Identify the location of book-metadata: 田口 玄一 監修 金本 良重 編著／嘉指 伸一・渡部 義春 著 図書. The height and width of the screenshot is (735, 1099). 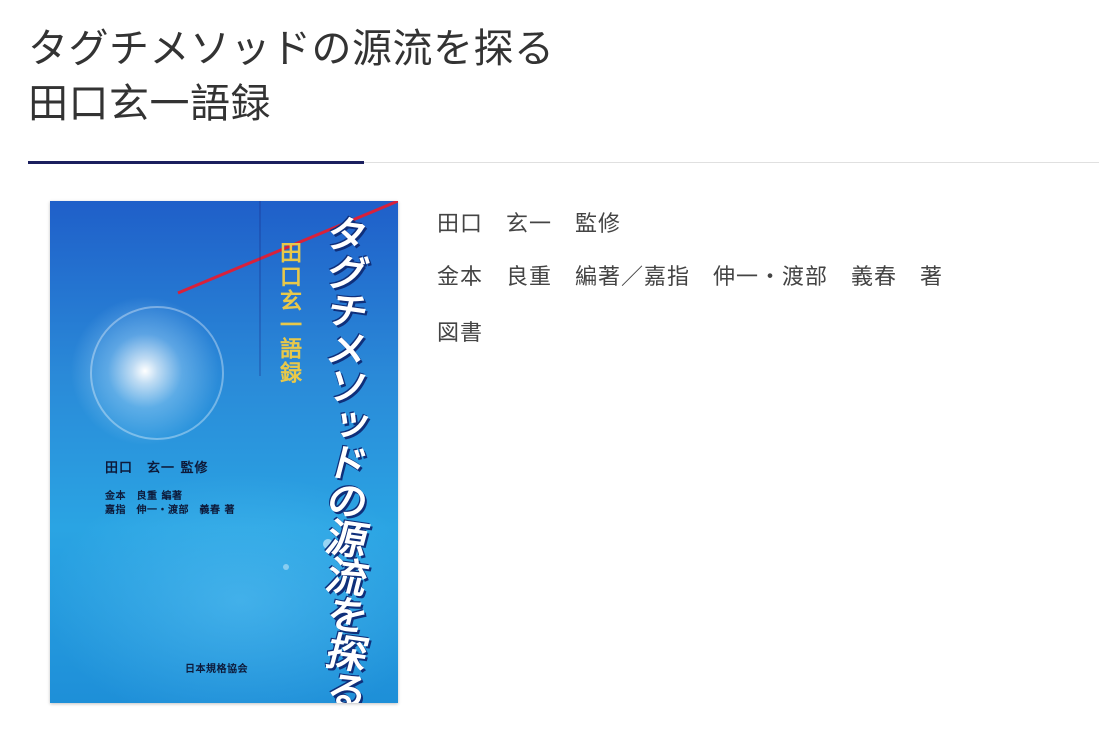
(690, 279).